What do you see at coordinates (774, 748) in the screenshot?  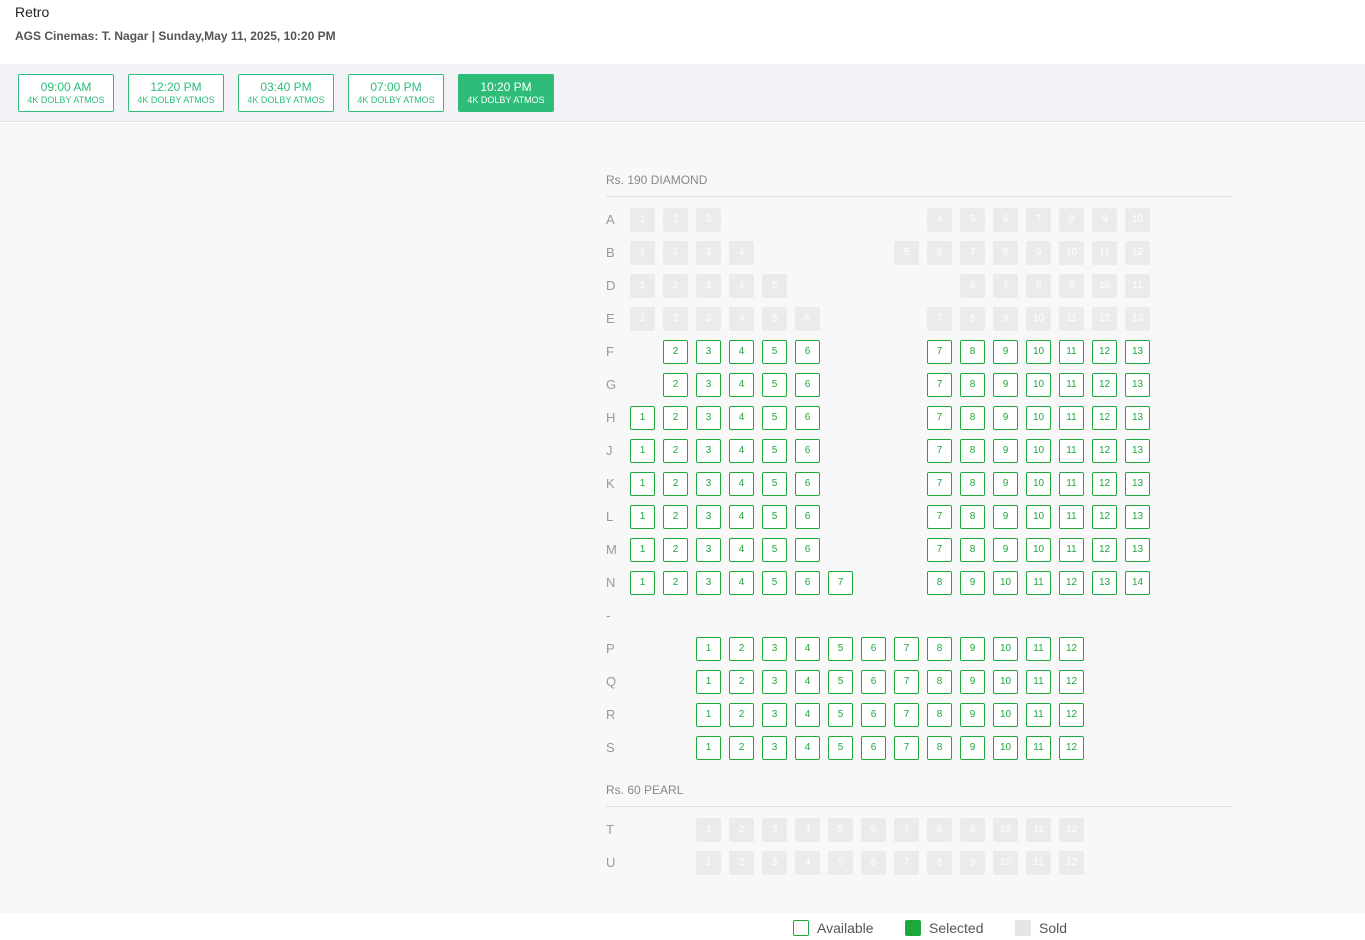 I see `seat-S-3: 3` at bounding box center [774, 748].